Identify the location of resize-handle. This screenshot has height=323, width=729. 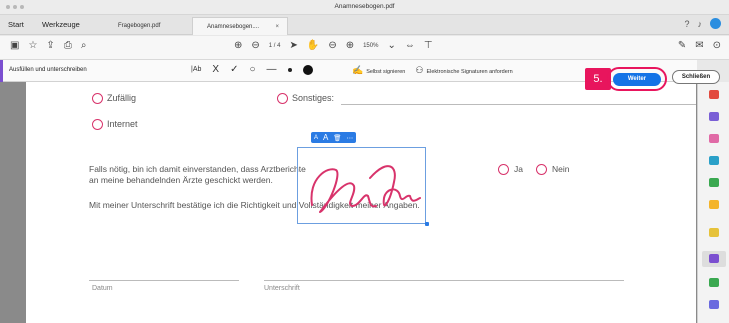
(427, 224).